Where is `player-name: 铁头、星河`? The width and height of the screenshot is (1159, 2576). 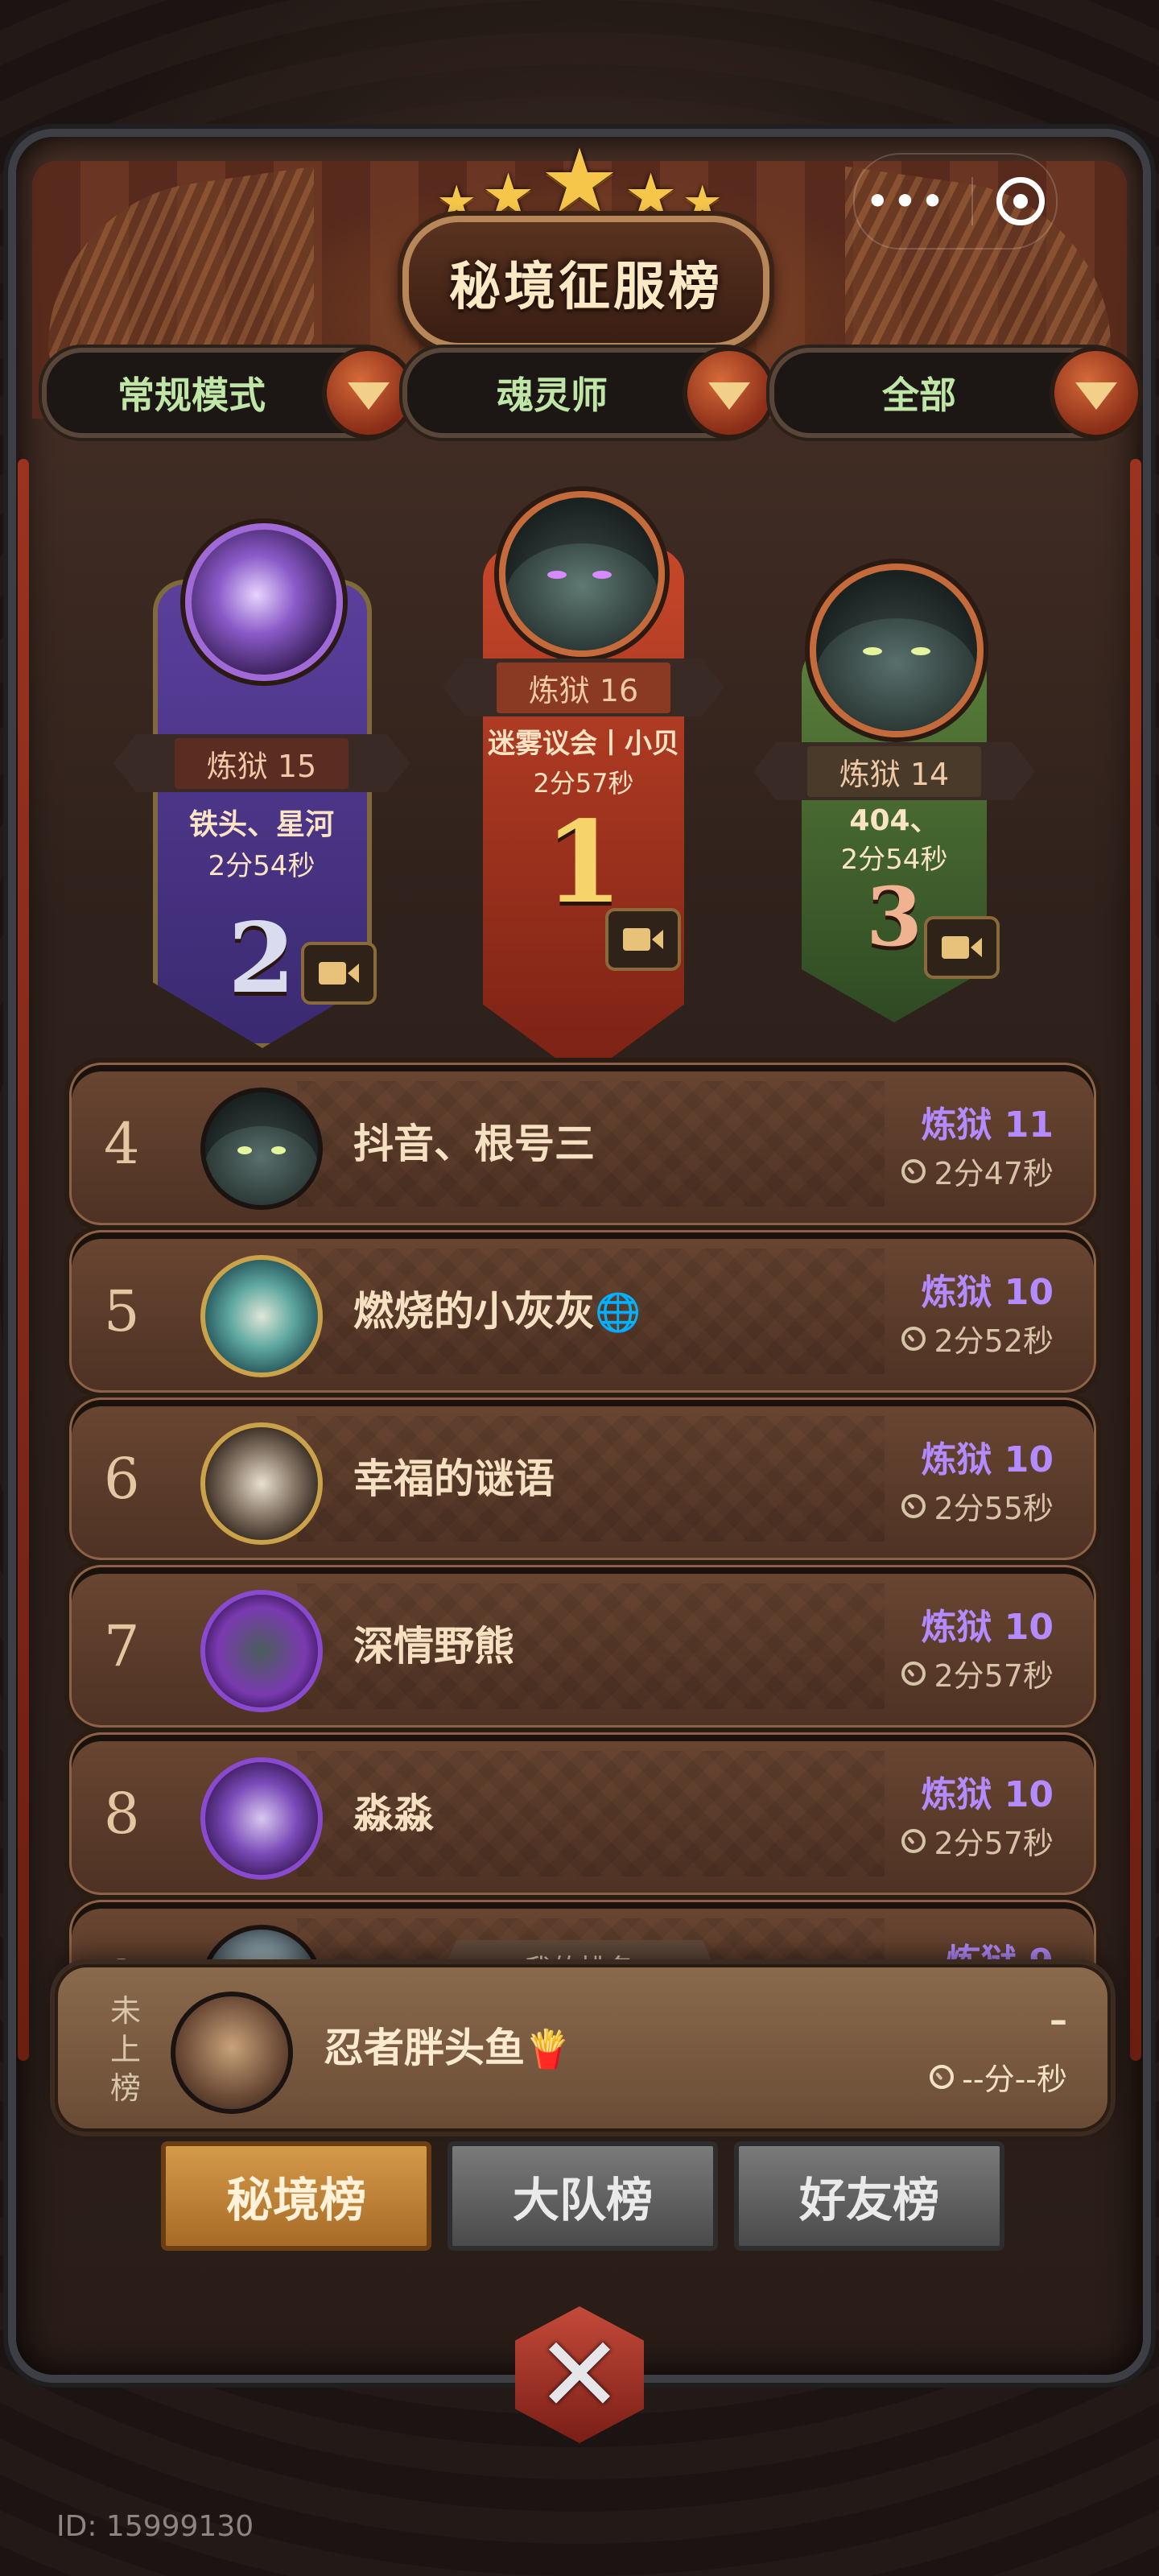
player-name: 铁头、星河 is located at coordinates (261, 824).